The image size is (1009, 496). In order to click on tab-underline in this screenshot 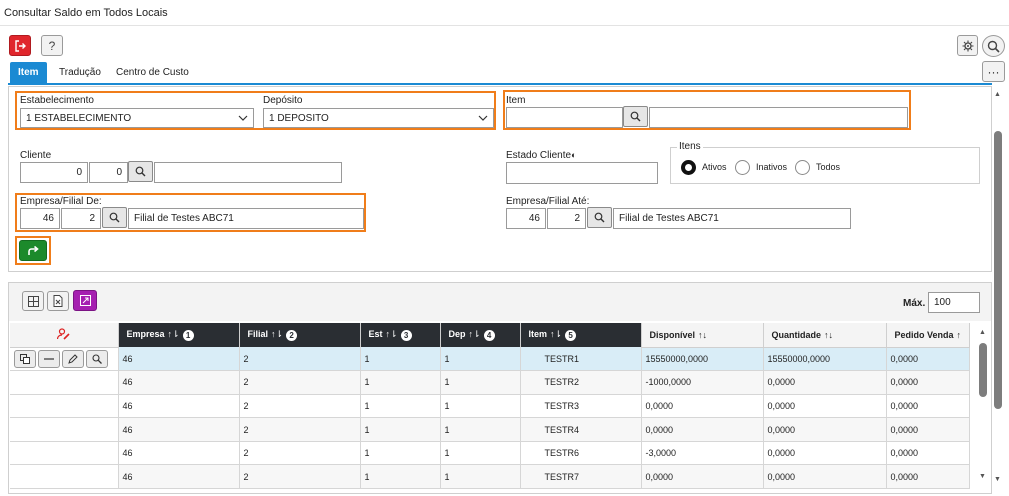, I will do `click(500, 84)`.